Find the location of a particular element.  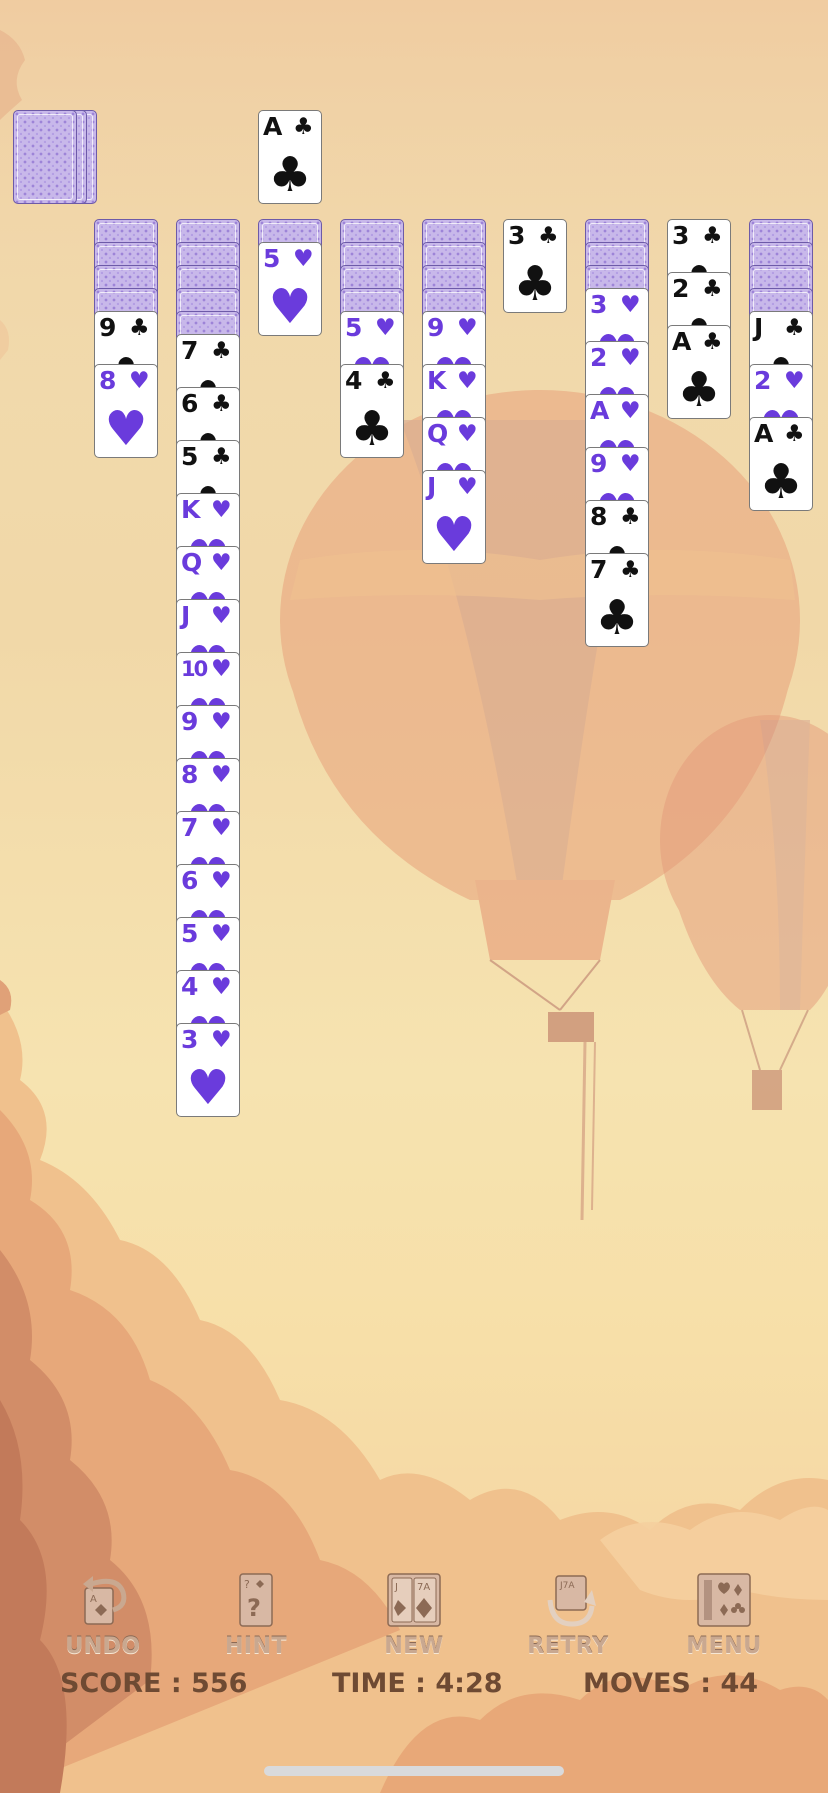

menu-button: MENU is located at coordinates (724, 1620).